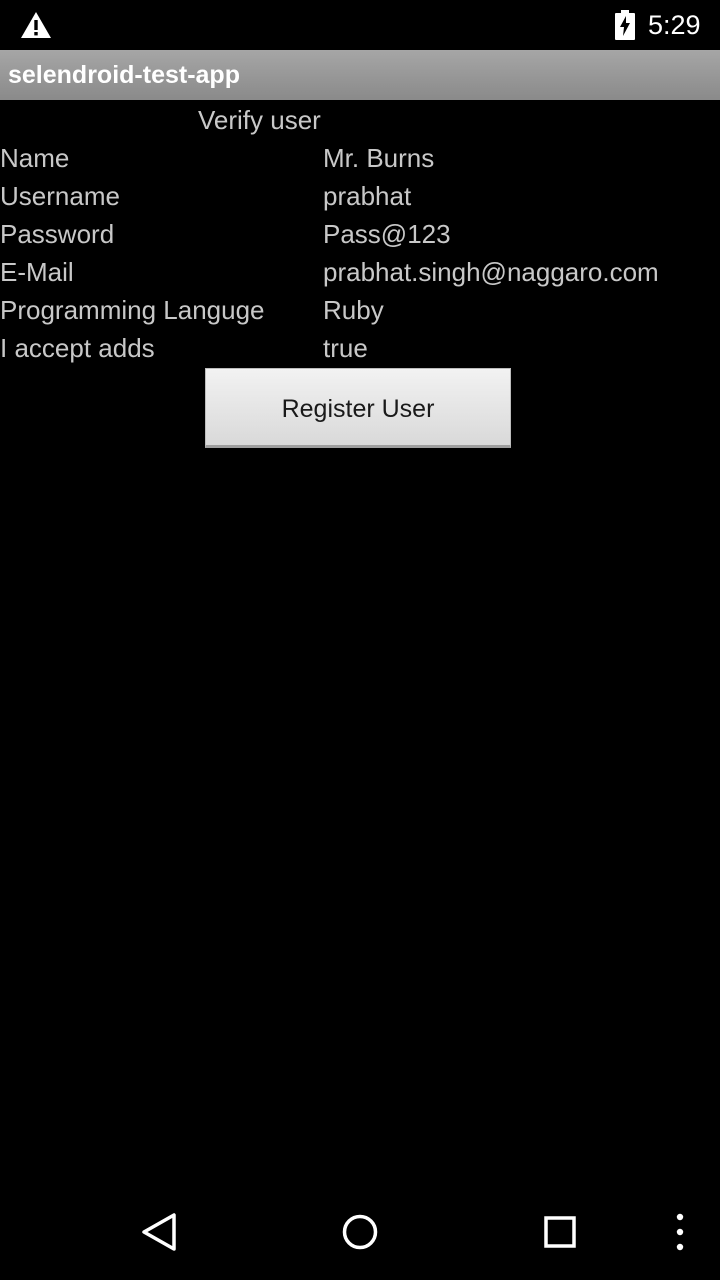 The image size is (720, 1280). What do you see at coordinates (379, 158) in the screenshot?
I see `name-value: Mr. Burns` at bounding box center [379, 158].